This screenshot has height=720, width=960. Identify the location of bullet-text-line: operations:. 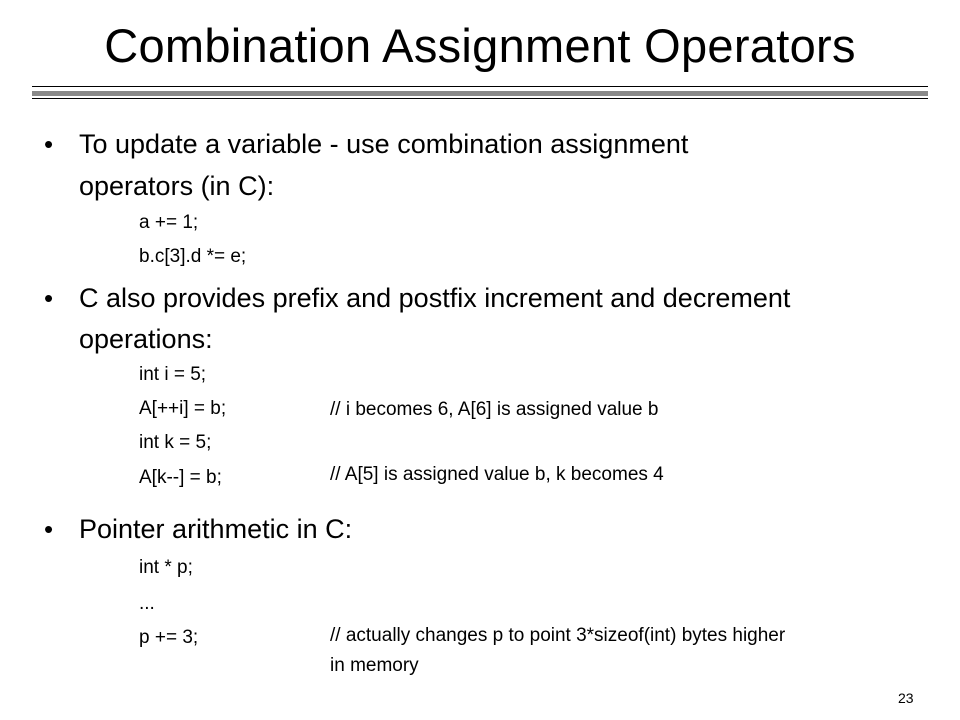
(146, 339).